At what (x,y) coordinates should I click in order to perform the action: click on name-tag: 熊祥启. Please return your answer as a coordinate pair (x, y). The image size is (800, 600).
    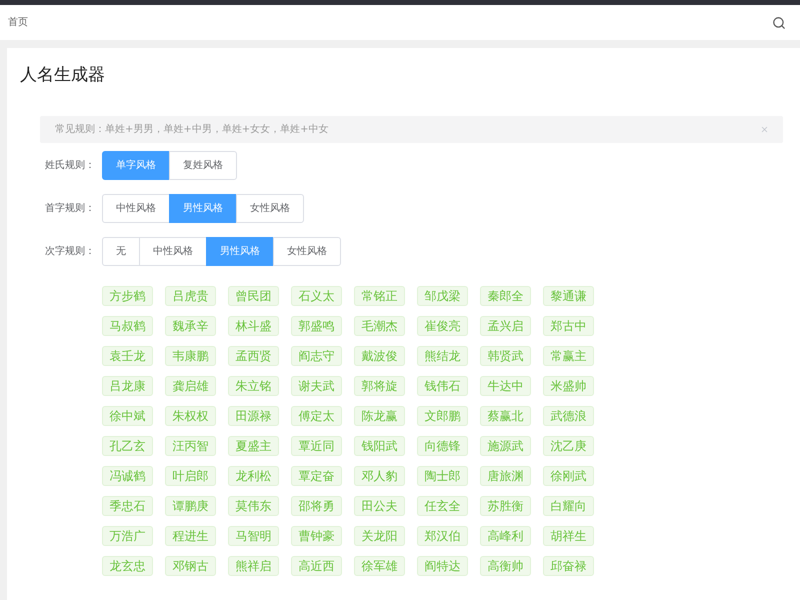
    Looking at the image, I should click on (253, 566).